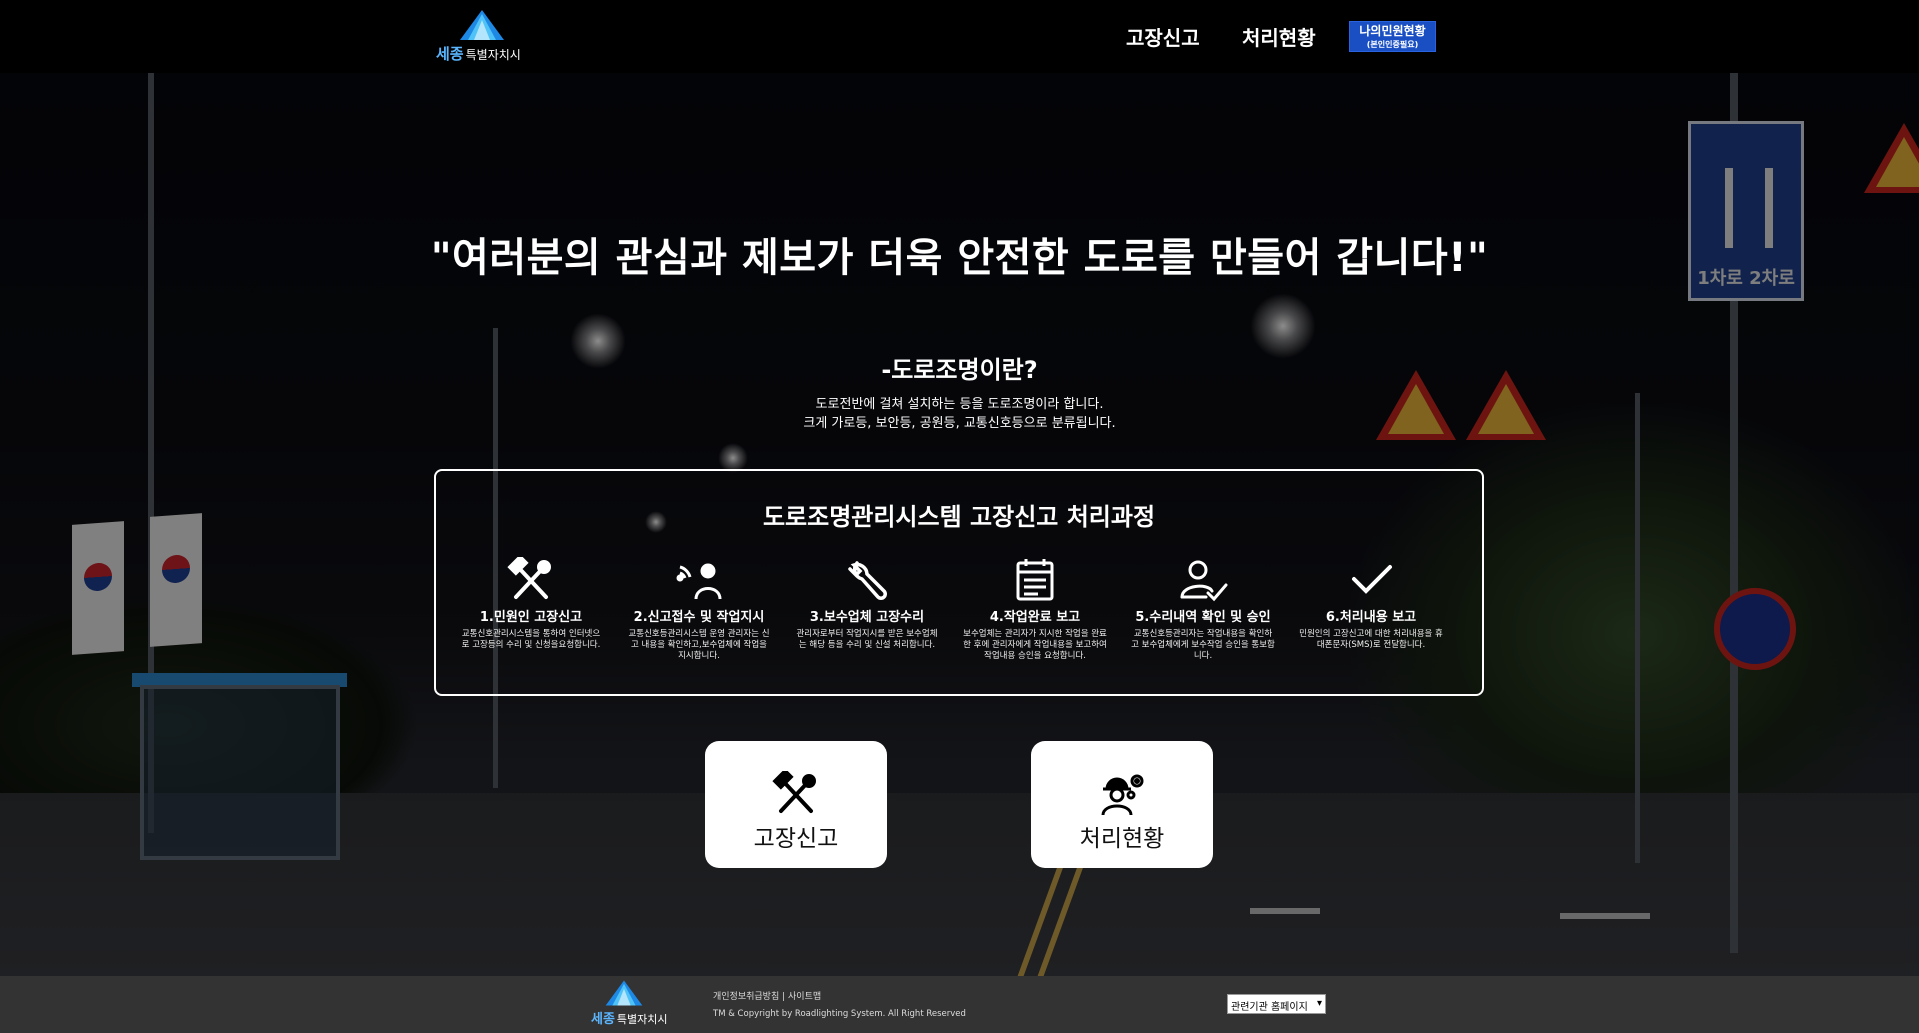  What do you see at coordinates (796, 839) in the screenshot?
I see `report-fault-label: 고장신고` at bounding box center [796, 839].